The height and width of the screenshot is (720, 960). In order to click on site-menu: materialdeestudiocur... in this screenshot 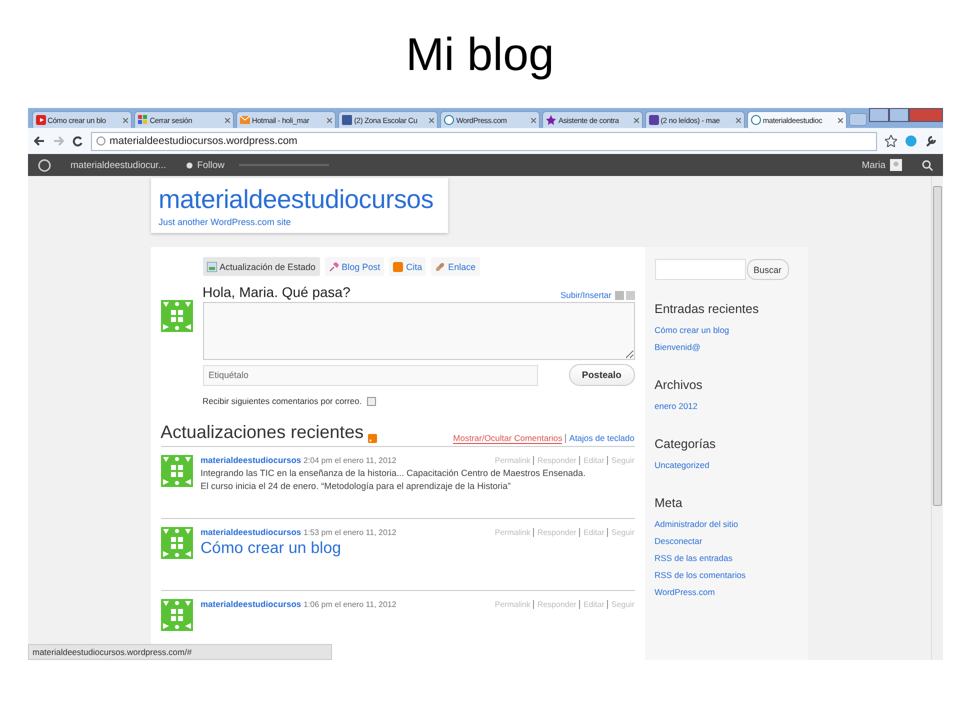, I will do `click(118, 165)`.